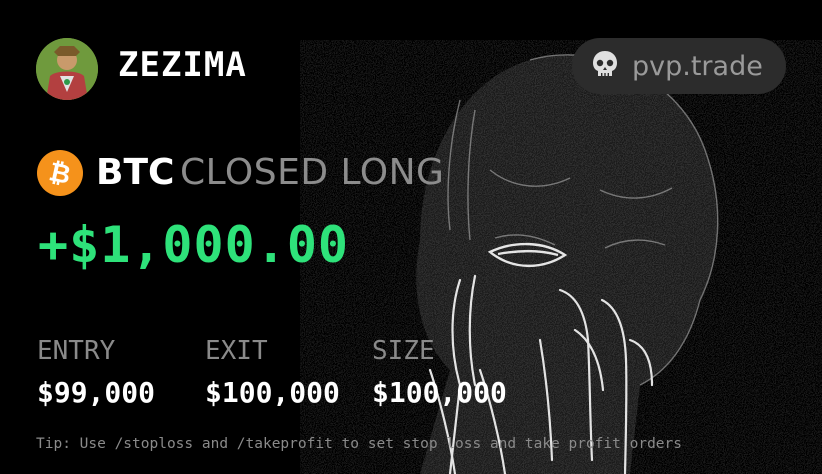 This screenshot has width=822, height=474. I want to click on entry-label: ENTRY, so click(76, 351).